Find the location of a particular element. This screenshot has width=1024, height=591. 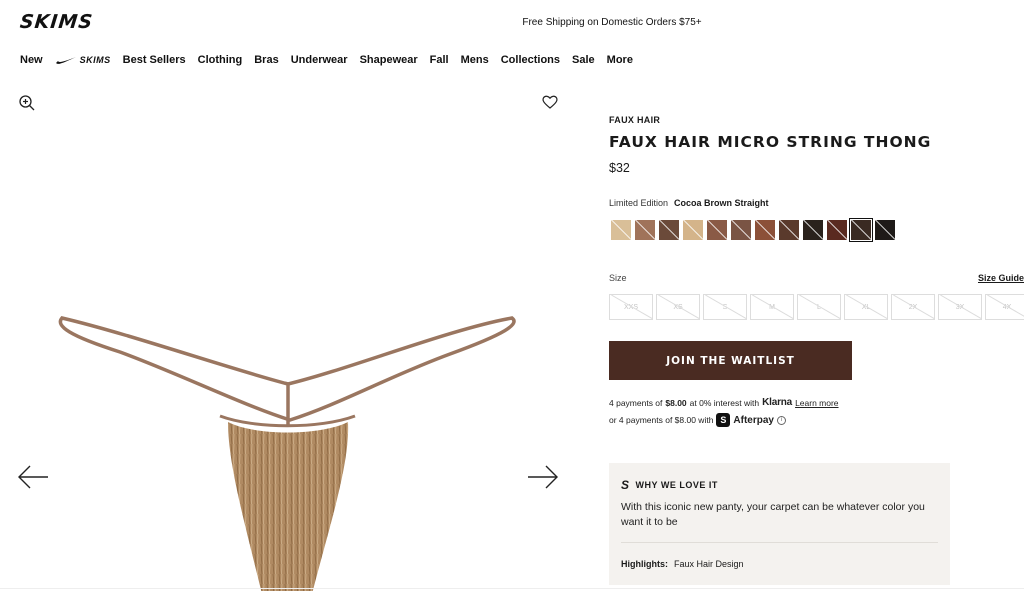

nav-item-shapewear: Shapewear is located at coordinates (389, 60).